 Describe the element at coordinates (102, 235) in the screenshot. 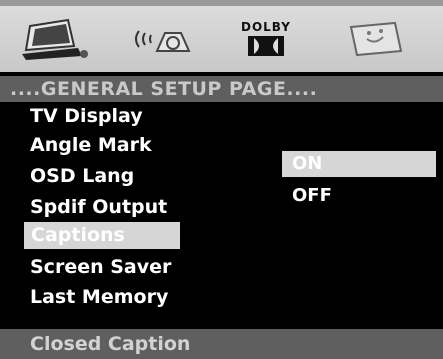

I see `menu-item-captions: Captions` at that location.